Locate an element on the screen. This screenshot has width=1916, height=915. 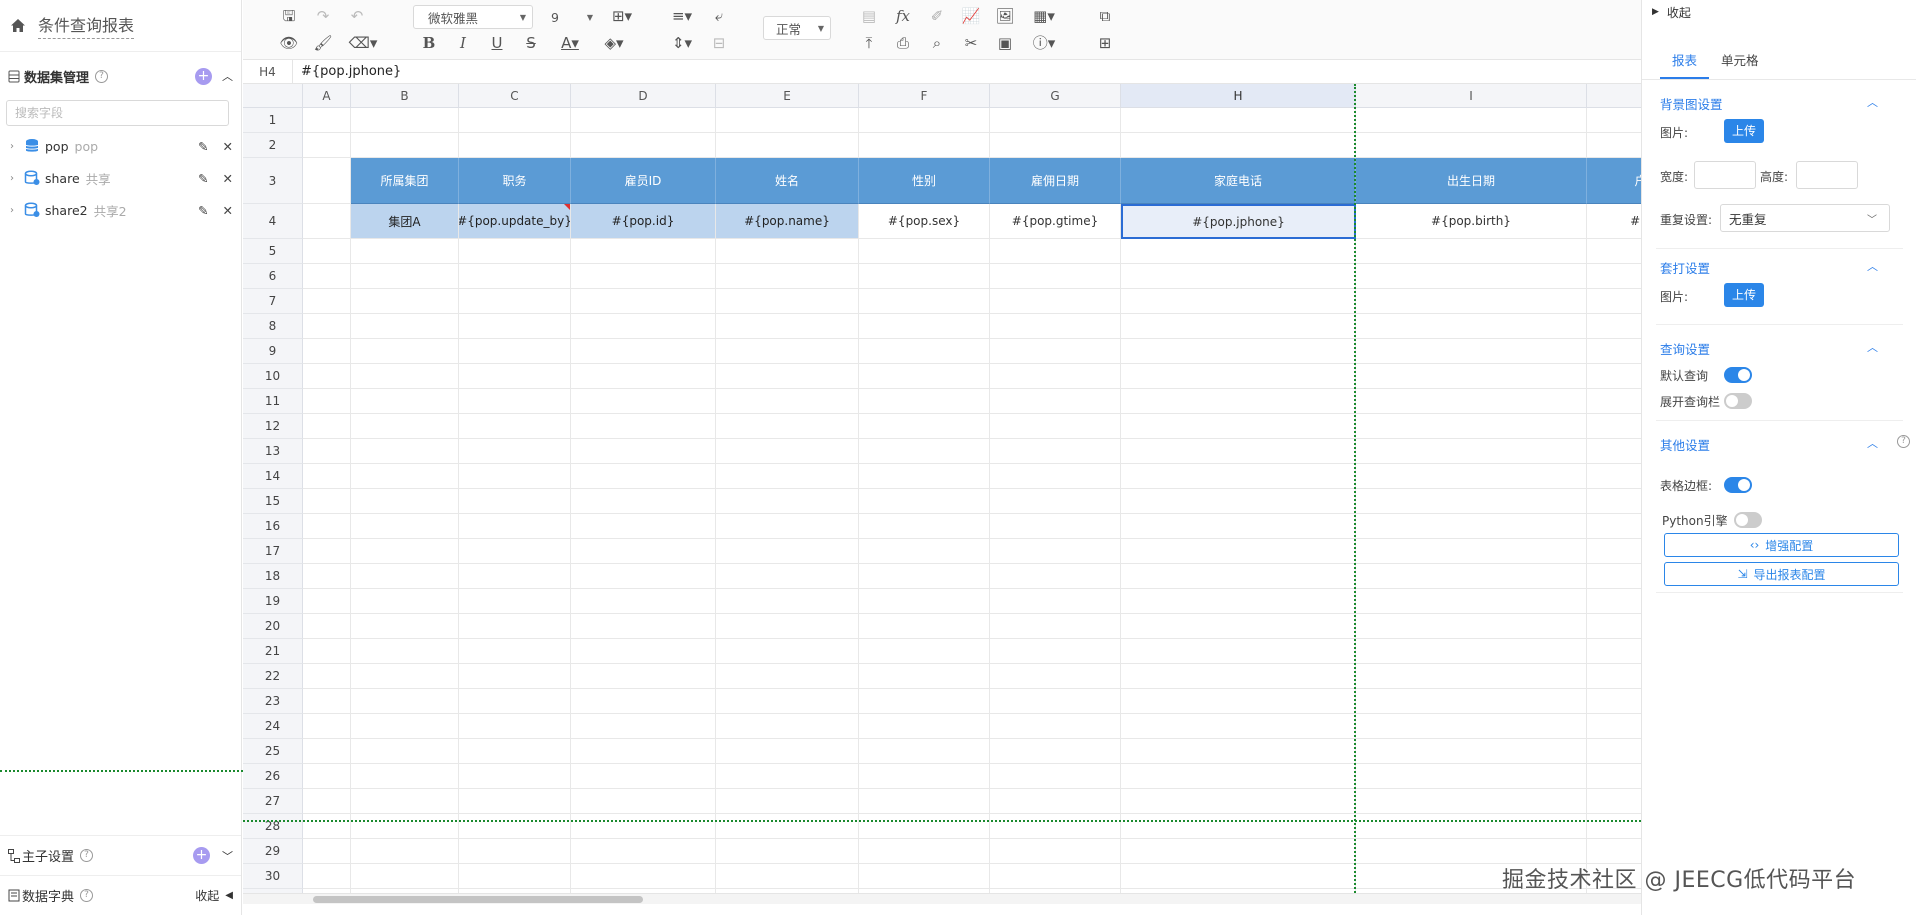
report-title: 条件查询报表 is located at coordinates (86, 25).